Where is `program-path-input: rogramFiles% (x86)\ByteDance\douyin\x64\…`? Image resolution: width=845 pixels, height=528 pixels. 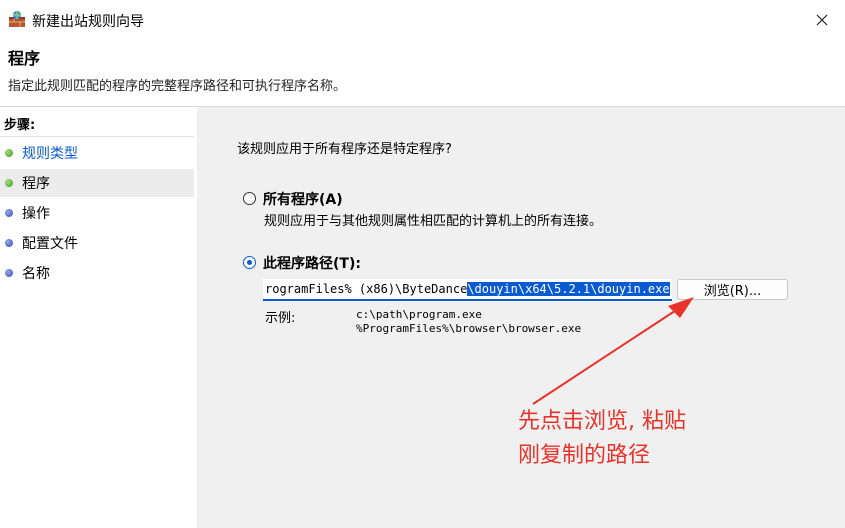
program-path-input: rogramFiles% (x86)\ByteDance\douyin\x64\… is located at coordinates (467, 290).